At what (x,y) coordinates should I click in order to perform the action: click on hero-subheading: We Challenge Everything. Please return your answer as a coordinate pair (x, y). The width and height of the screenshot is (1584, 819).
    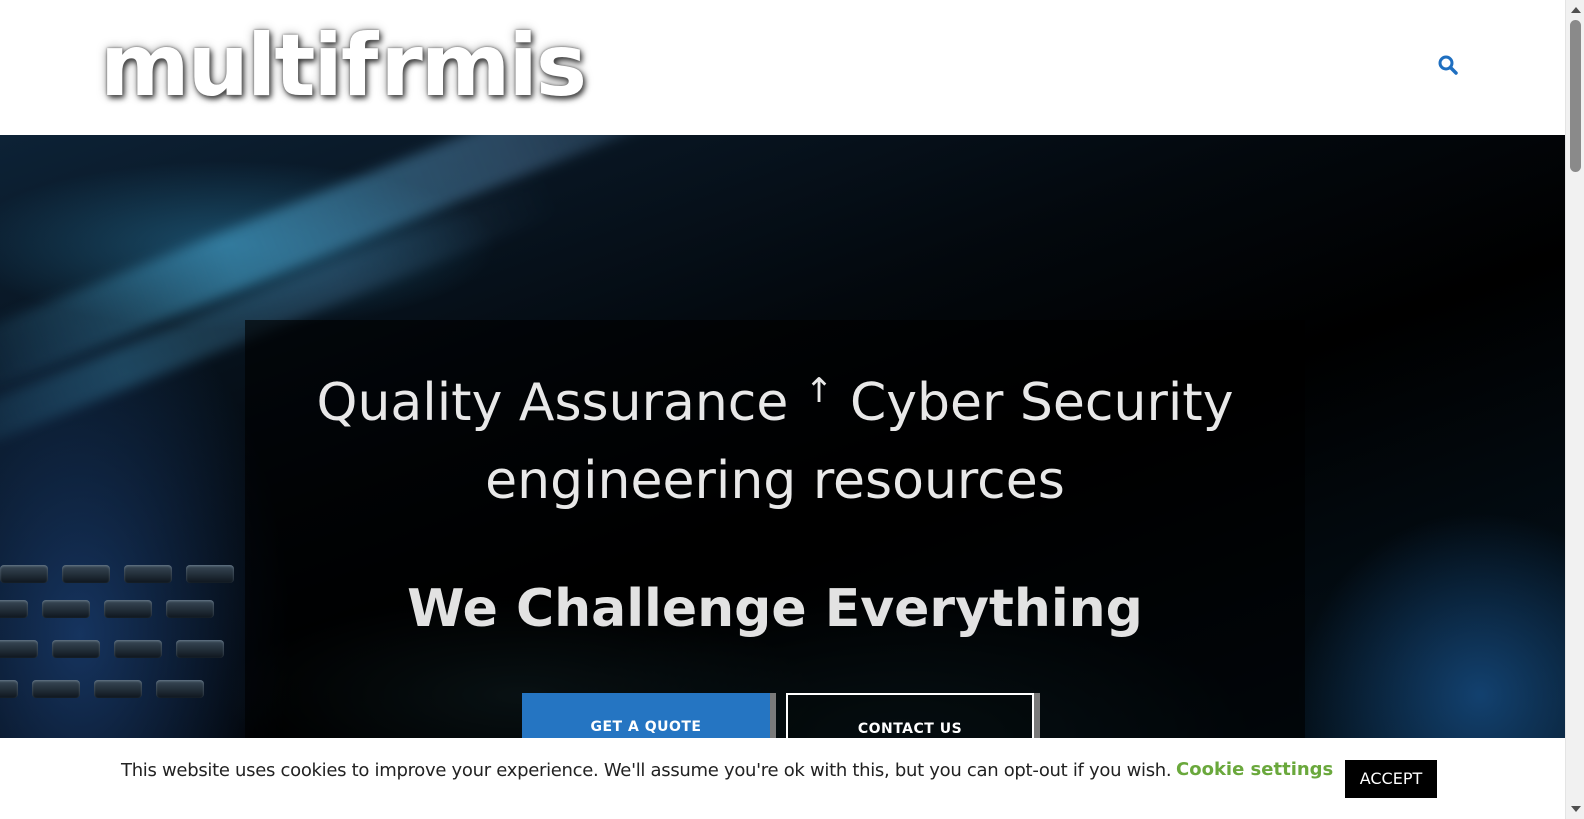
    Looking at the image, I should click on (775, 609).